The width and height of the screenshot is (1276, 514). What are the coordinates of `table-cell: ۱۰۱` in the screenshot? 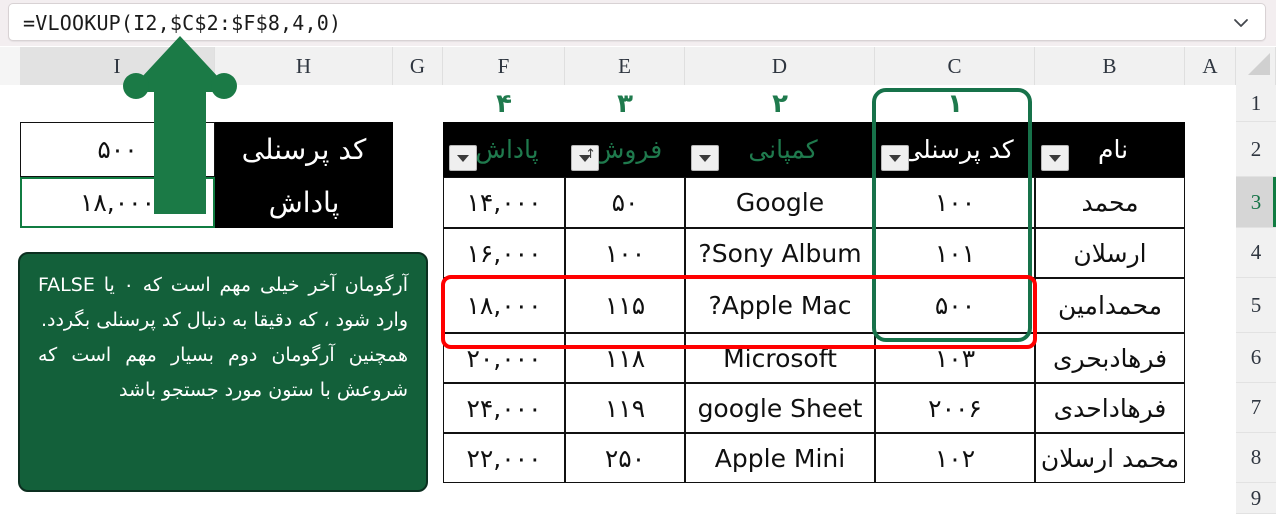 It's located at (955, 253).